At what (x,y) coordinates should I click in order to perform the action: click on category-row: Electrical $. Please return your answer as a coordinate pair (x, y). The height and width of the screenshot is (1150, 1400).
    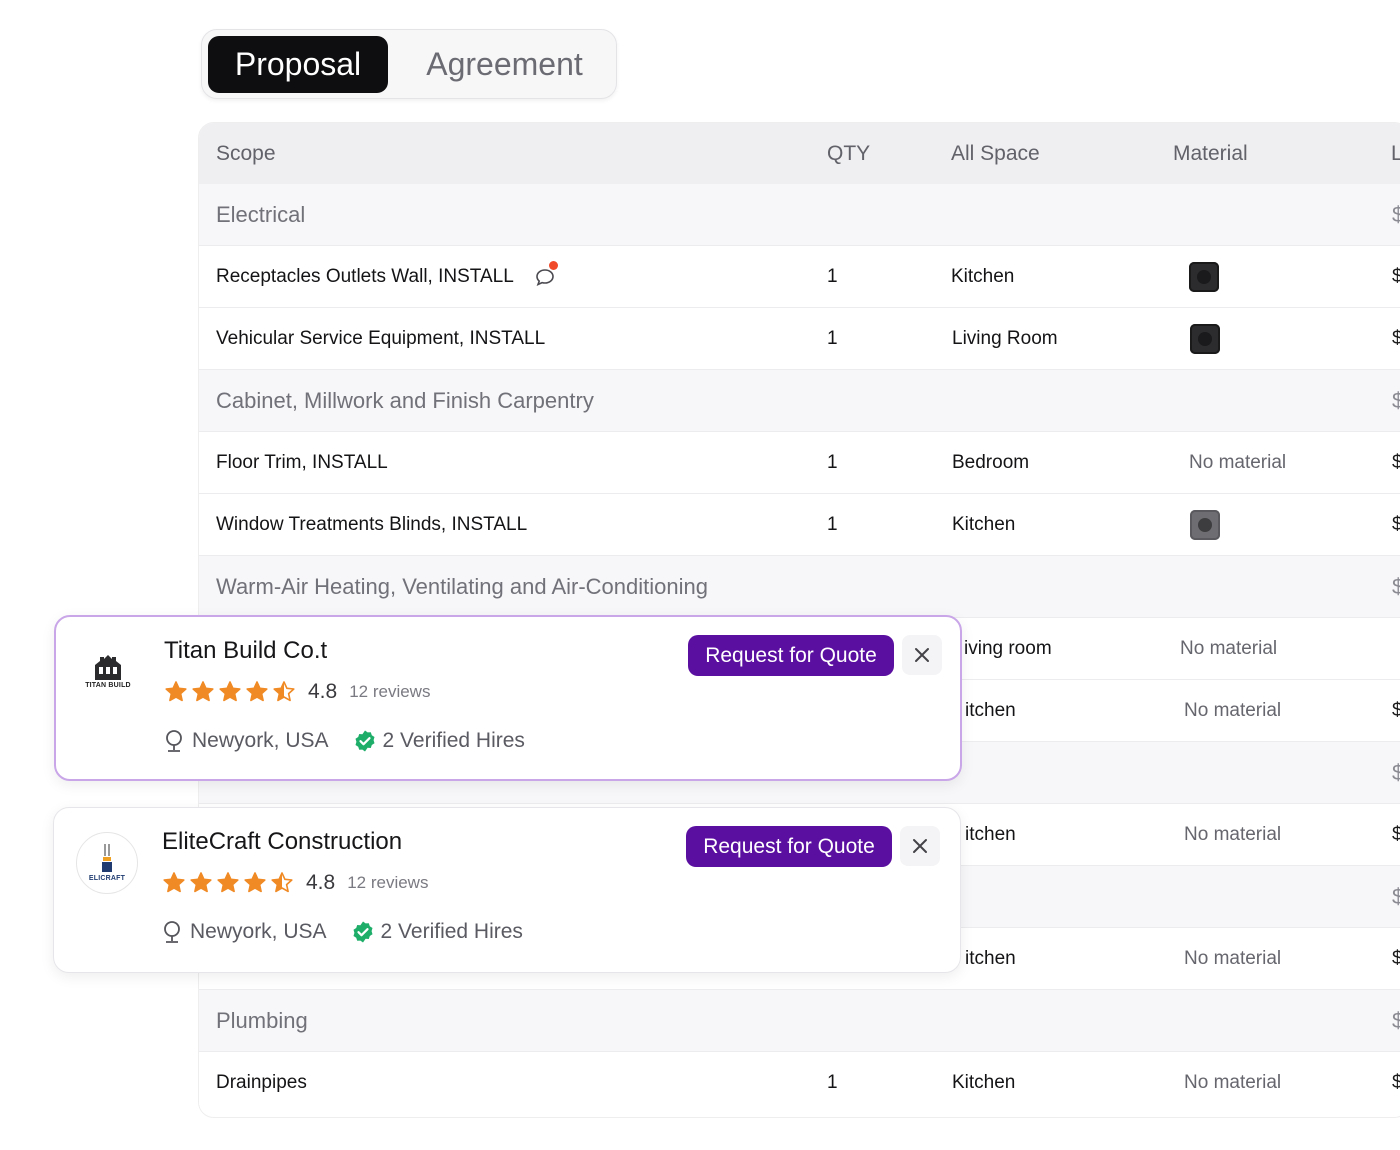
    Looking at the image, I should click on (799, 215).